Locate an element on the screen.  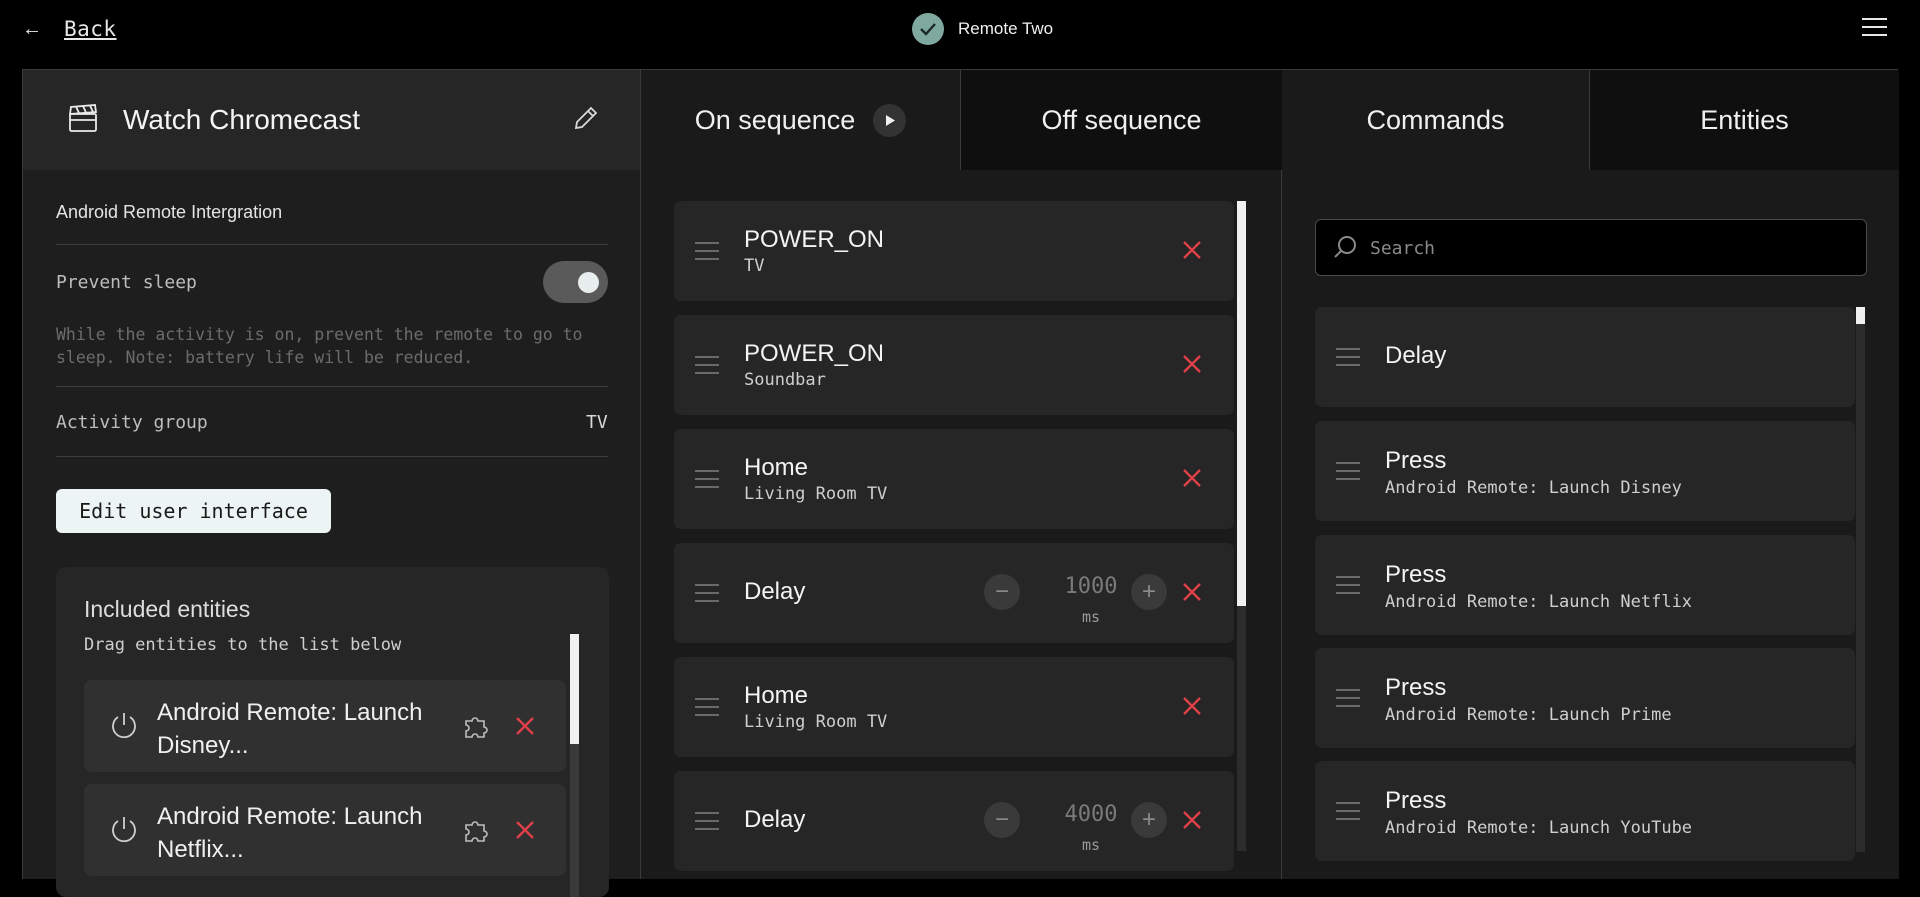
tab-on-sequence: On sequence is located at coordinates (801, 120).